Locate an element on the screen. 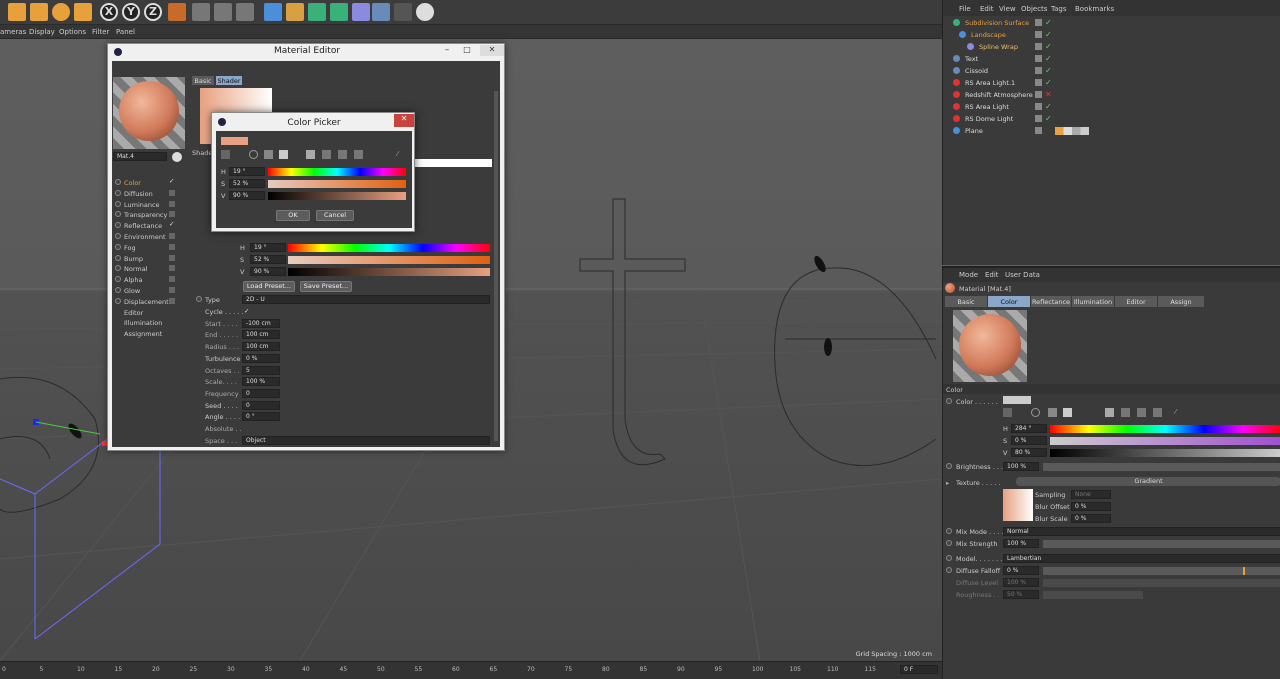  blur-offset-field: 0 % is located at coordinates (1091, 506).